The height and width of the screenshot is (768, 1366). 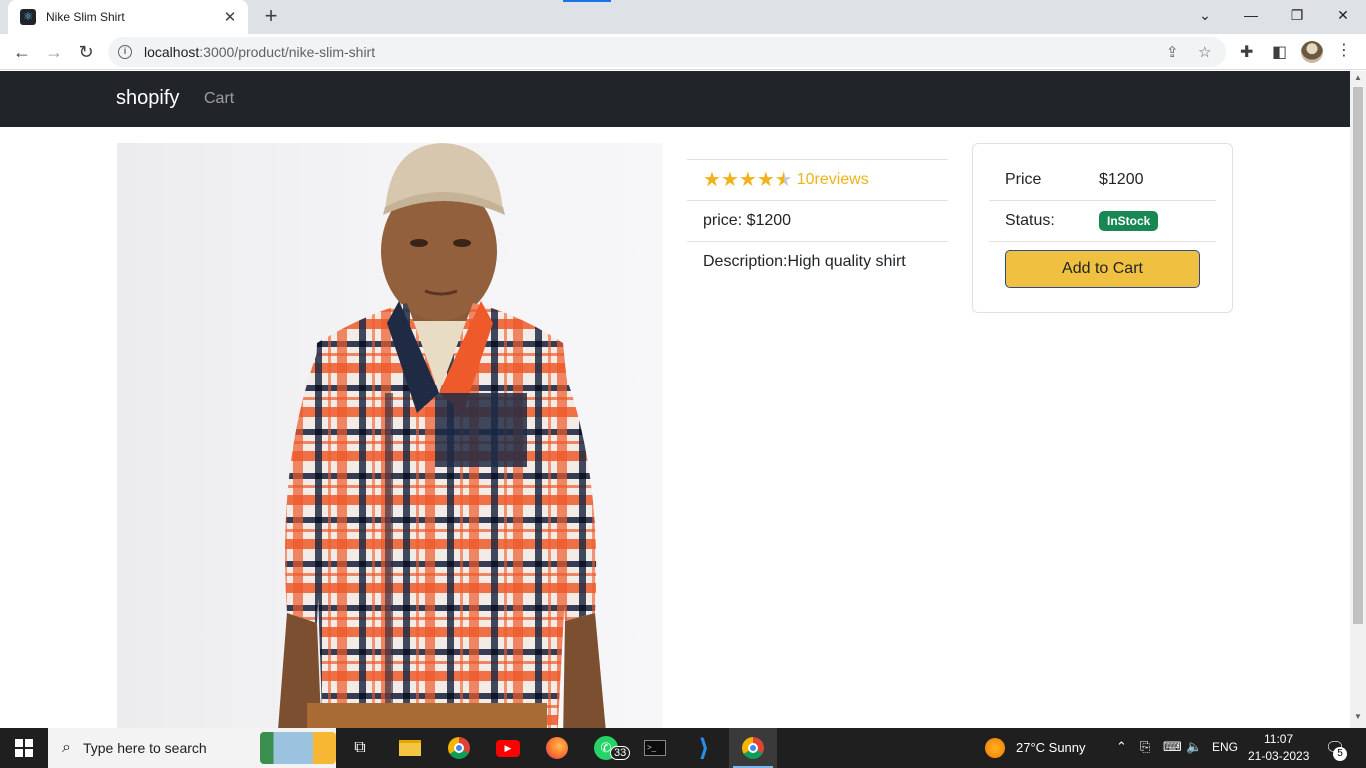 What do you see at coordinates (459, 748) in the screenshot?
I see `chrome-icon` at bounding box center [459, 748].